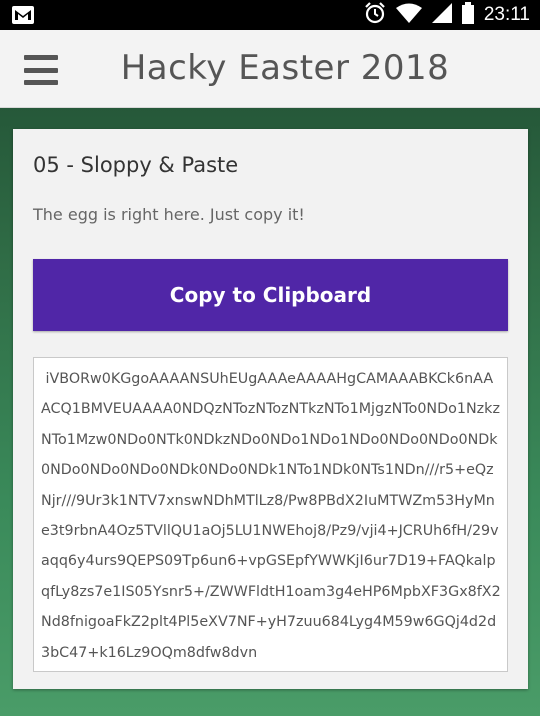 The image size is (540, 716). I want to click on challenge-description: The egg is right here. Just copy it!, so click(169, 214).